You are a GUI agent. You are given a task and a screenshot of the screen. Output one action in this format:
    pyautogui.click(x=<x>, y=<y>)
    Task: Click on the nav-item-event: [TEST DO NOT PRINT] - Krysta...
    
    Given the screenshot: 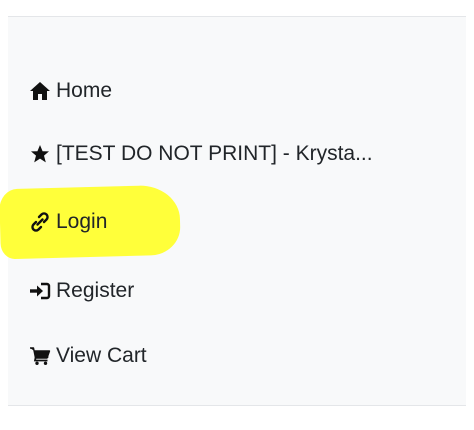 What is the action you would take?
    pyautogui.click(x=248, y=154)
    